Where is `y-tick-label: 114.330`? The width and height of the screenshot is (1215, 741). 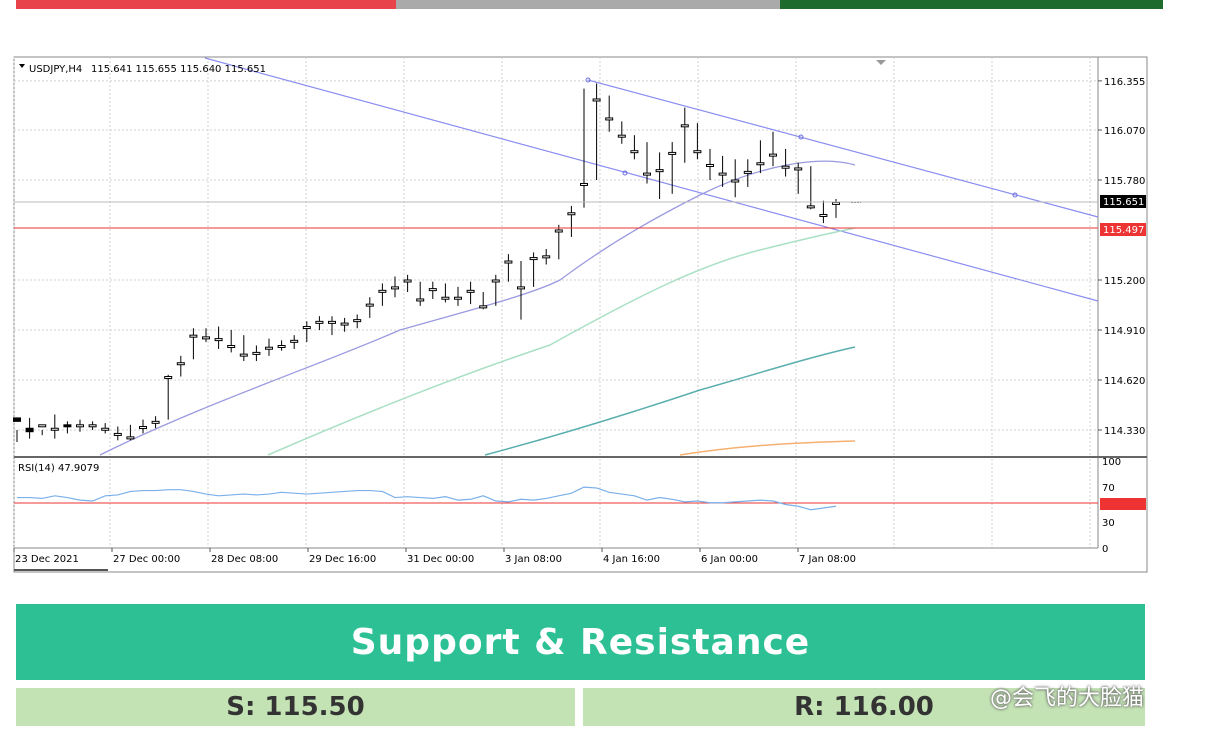 y-tick-label: 114.330 is located at coordinates (1124, 431).